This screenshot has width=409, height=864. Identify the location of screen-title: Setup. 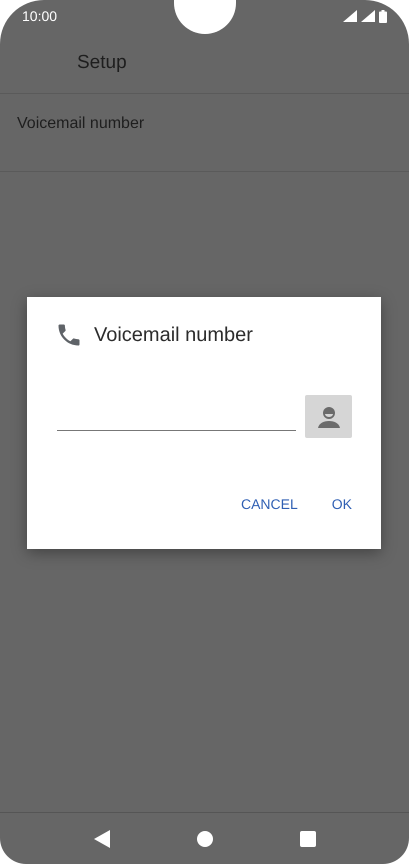
(102, 63).